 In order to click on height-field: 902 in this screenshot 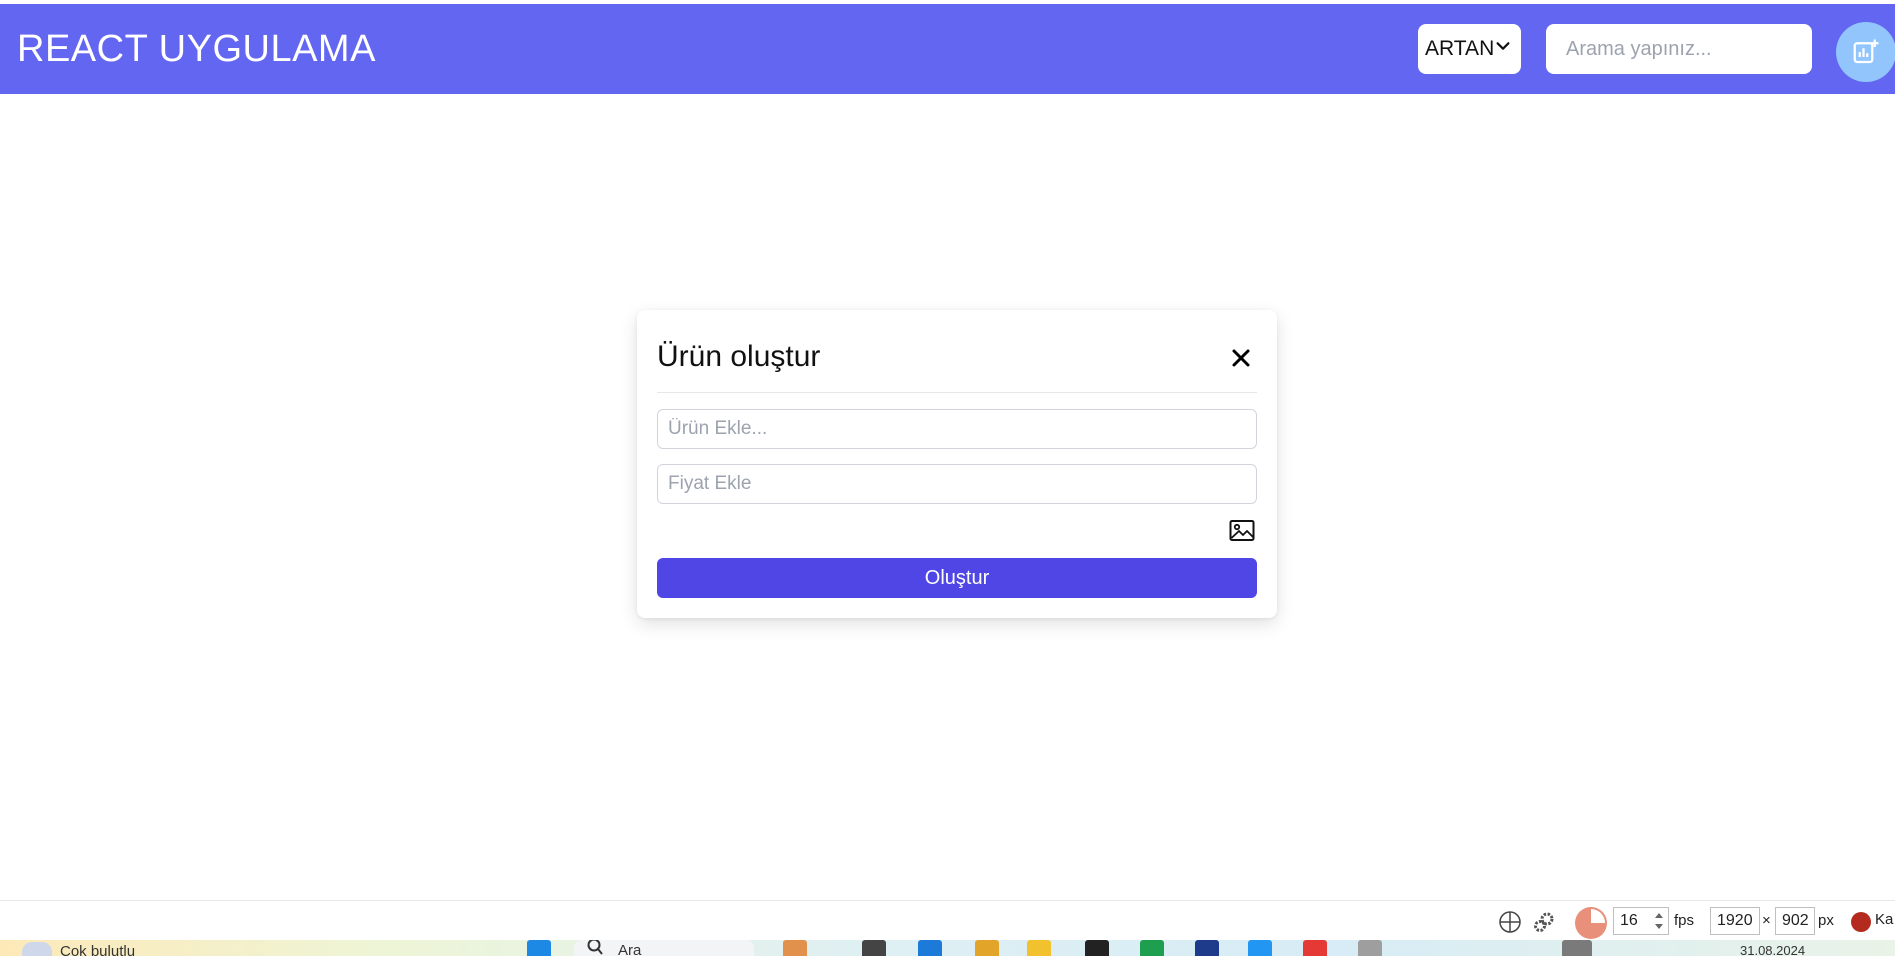, I will do `click(1795, 921)`.